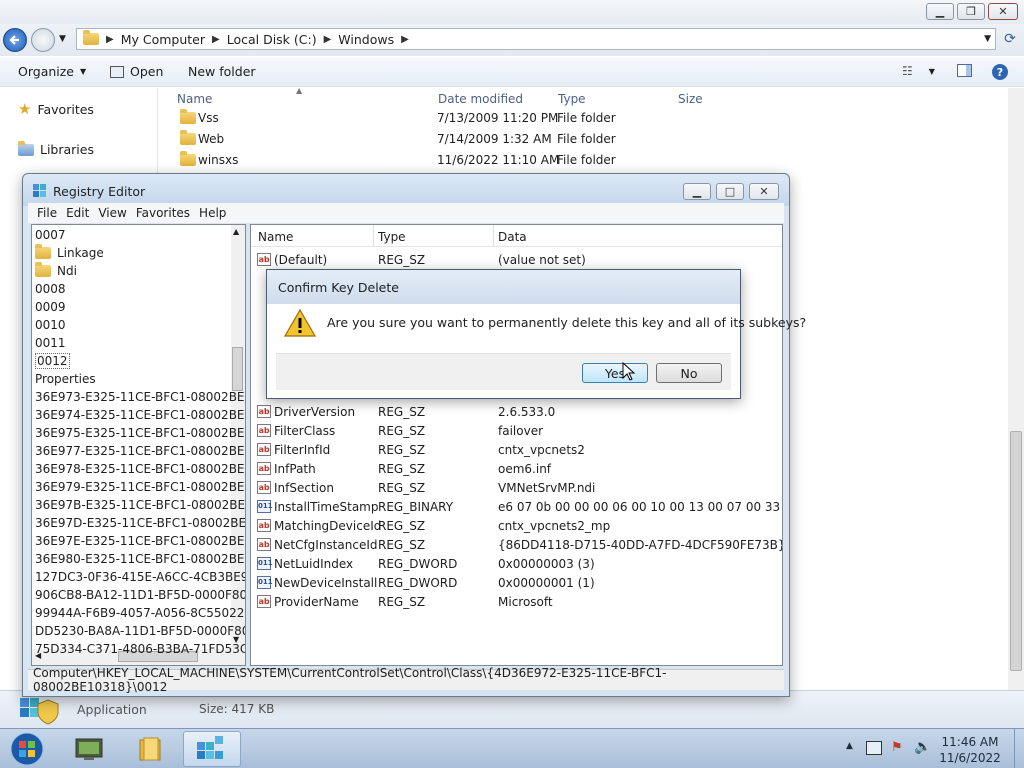 Image resolution: width=1024 pixels, height=768 pixels. Describe the element at coordinates (512, 237) in the screenshot. I see `column-value-data: Data` at that location.